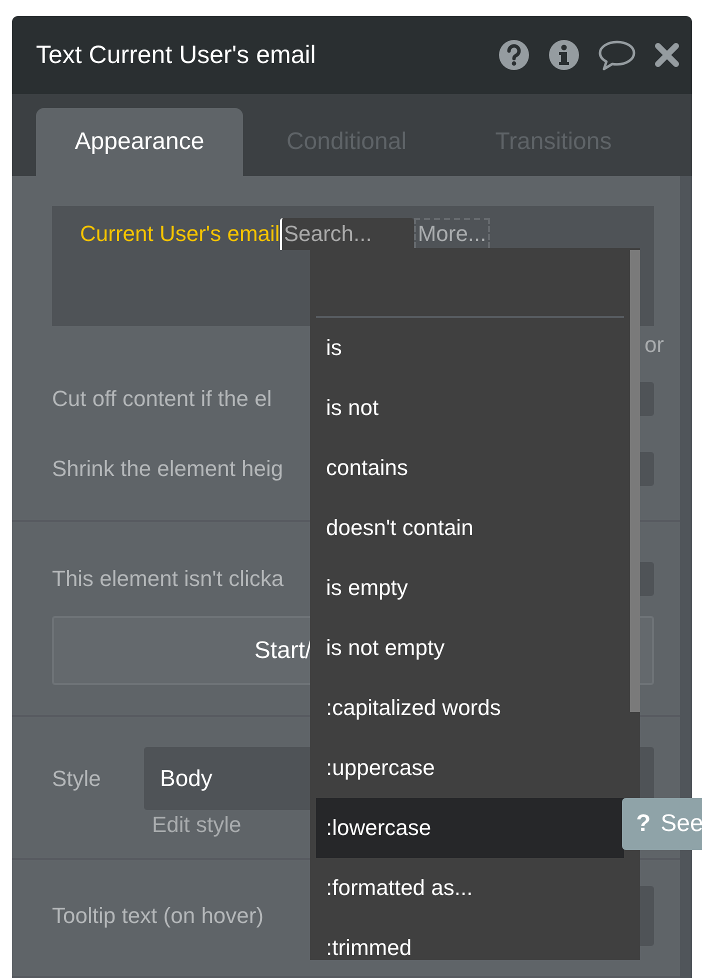  What do you see at coordinates (470, 348) in the screenshot?
I see `dropdown-option: is` at bounding box center [470, 348].